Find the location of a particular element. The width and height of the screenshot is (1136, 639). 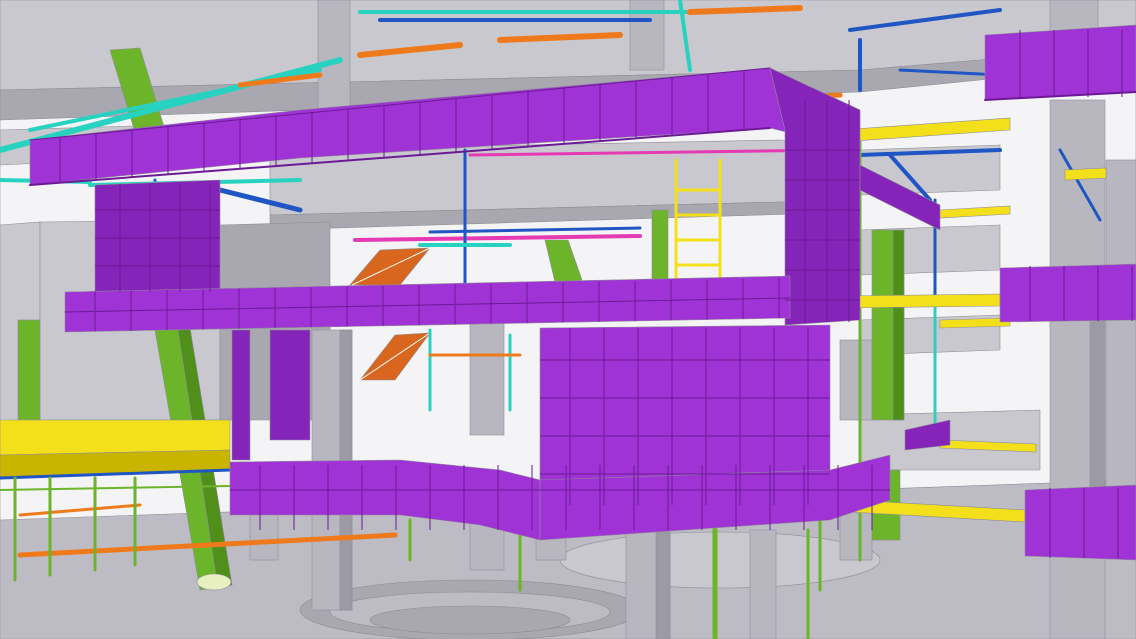

right-purple-balcony-upper is located at coordinates (1060, 62).